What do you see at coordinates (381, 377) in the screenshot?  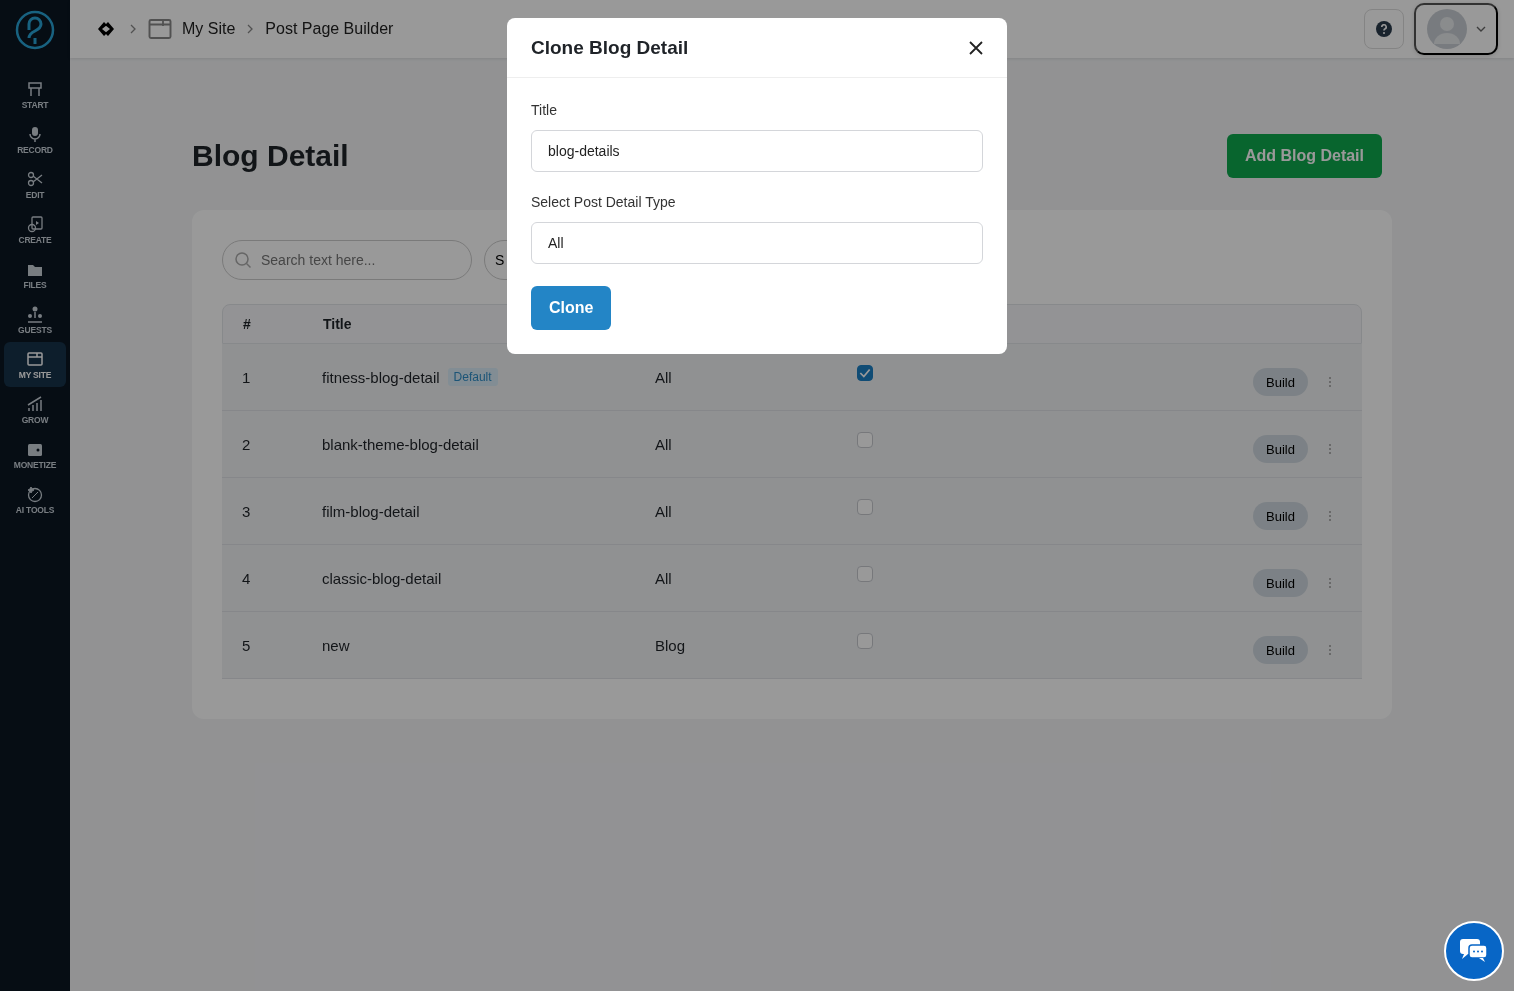 I see `table-cell: fitness-blog-detail` at bounding box center [381, 377].